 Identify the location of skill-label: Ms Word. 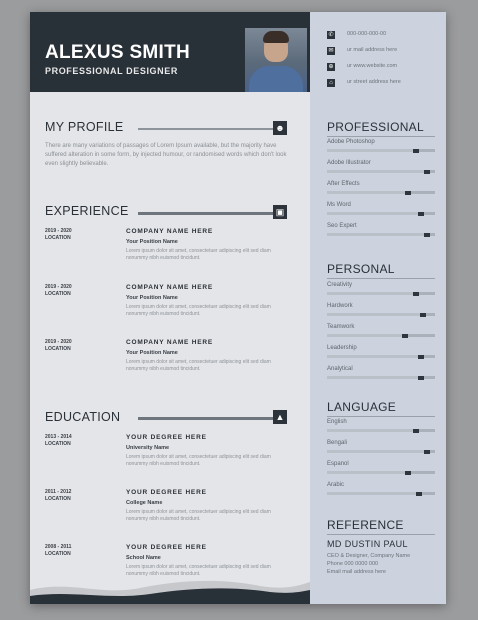
(339, 205).